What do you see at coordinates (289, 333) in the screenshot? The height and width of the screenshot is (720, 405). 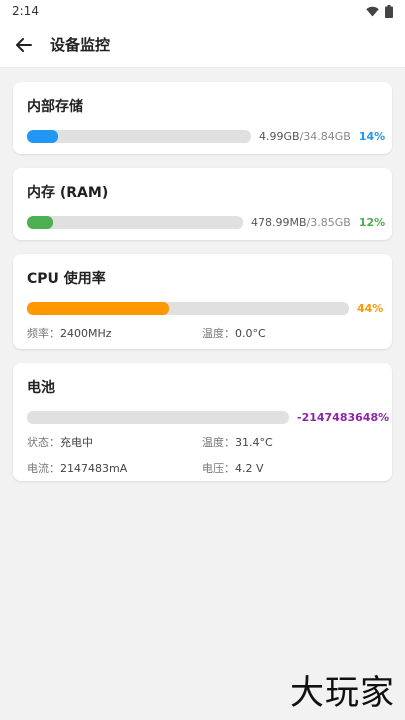 I see `cpu-temperature: 温度：0.0°C` at bounding box center [289, 333].